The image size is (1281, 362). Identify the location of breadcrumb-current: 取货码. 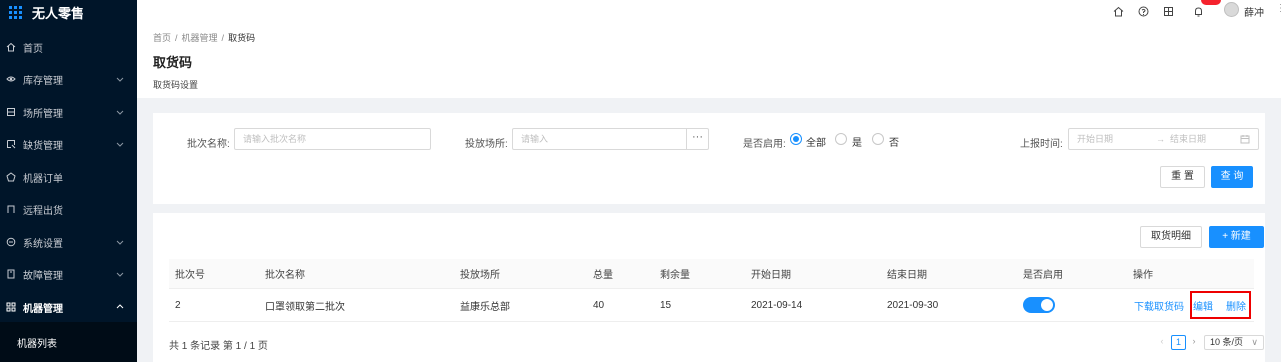
(242, 38).